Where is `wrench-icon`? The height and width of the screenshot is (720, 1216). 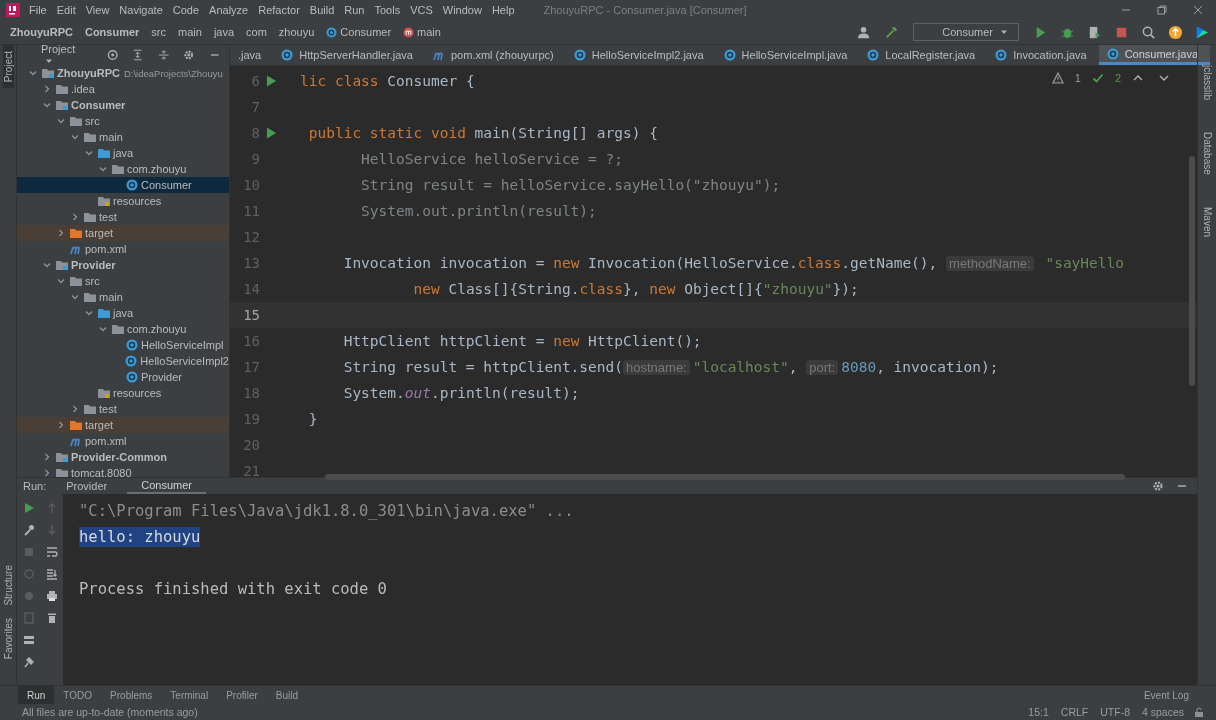 wrench-icon is located at coordinates (28, 530).